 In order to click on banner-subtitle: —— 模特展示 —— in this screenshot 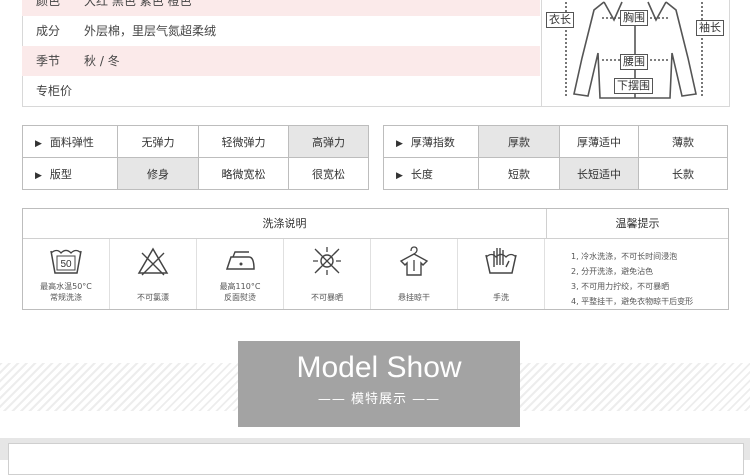, I will do `click(379, 399)`.